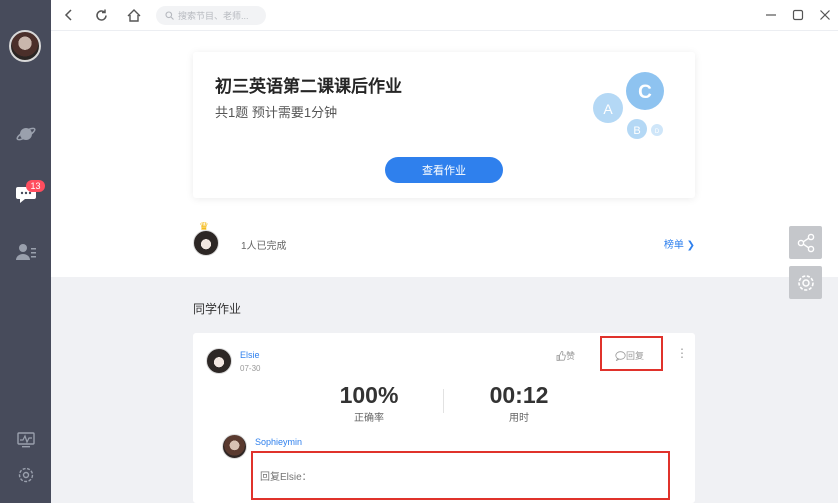 Image resolution: width=838 pixels, height=503 pixels. What do you see at coordinates (460, 477) in the screenshot?
I see `reply-input` at bounding box center [460, 477].